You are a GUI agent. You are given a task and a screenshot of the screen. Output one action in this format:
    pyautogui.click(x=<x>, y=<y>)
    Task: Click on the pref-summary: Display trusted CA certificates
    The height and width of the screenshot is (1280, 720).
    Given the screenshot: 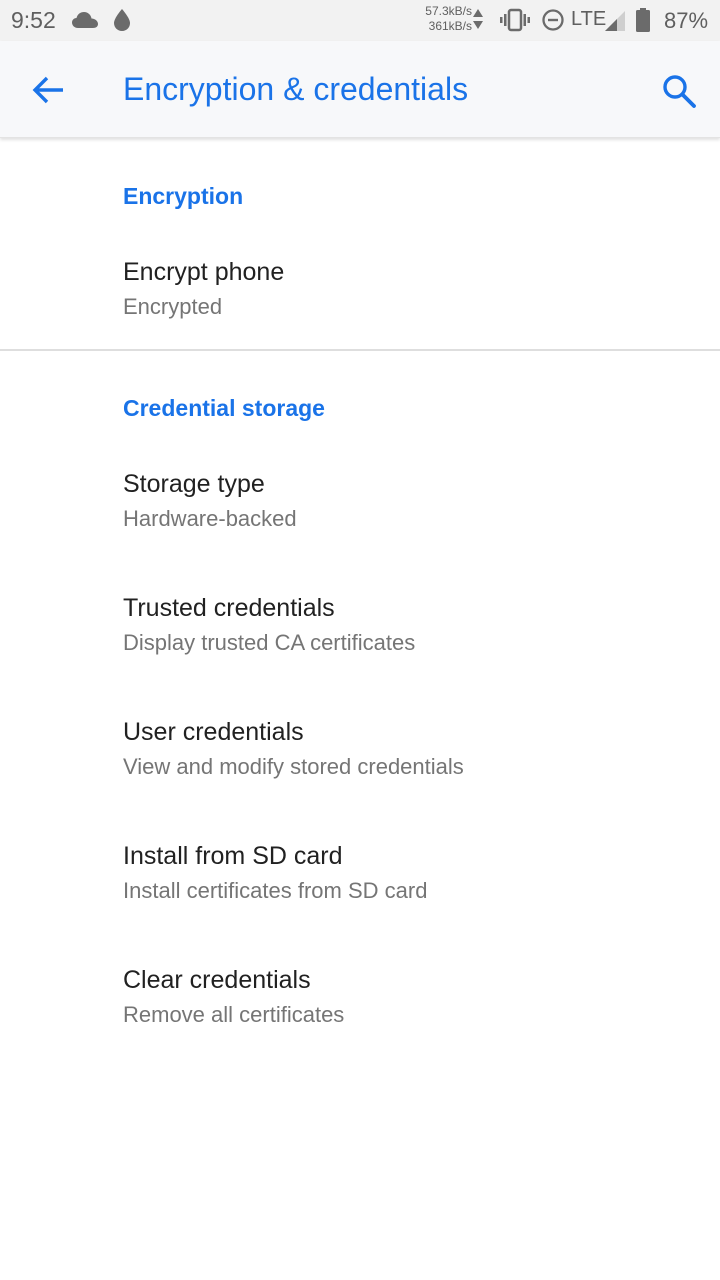 What is the action you would take?
    pyautogui.click(x=269, y=642)
    